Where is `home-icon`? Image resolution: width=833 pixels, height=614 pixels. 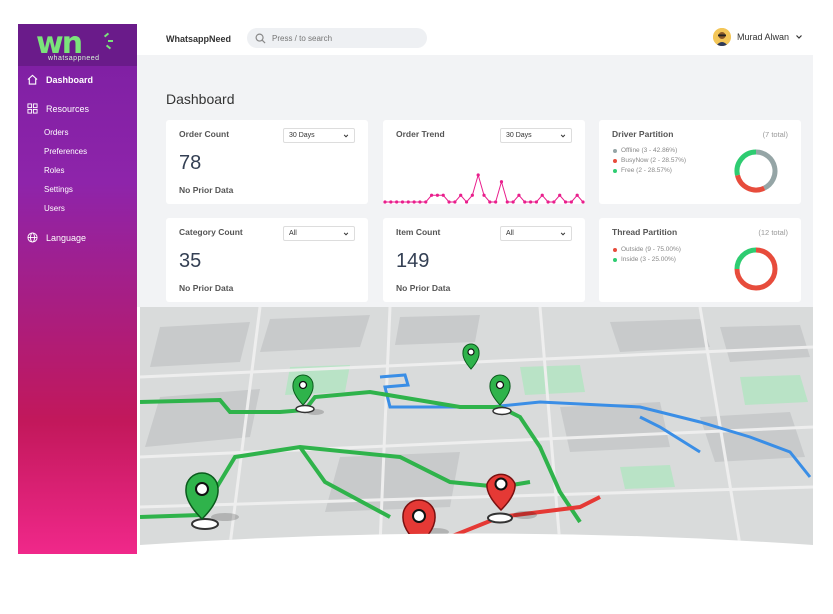
home-icon is located at coordinates (32, 79).